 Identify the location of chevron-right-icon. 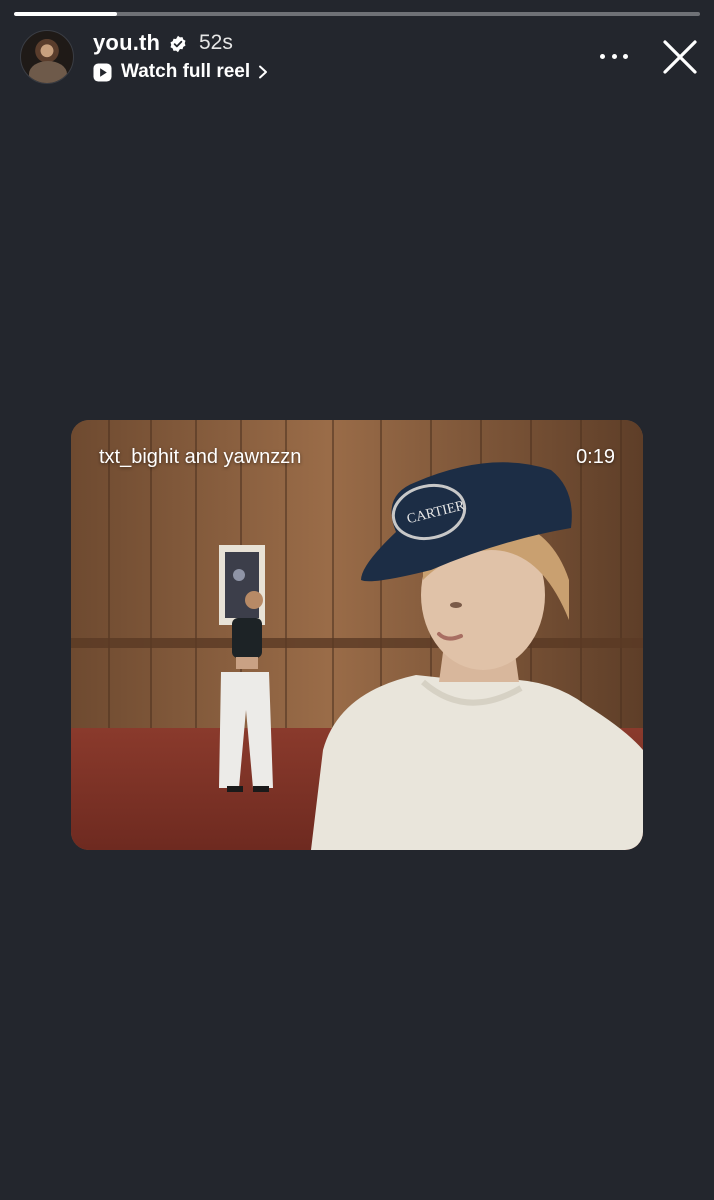
(263, 72).